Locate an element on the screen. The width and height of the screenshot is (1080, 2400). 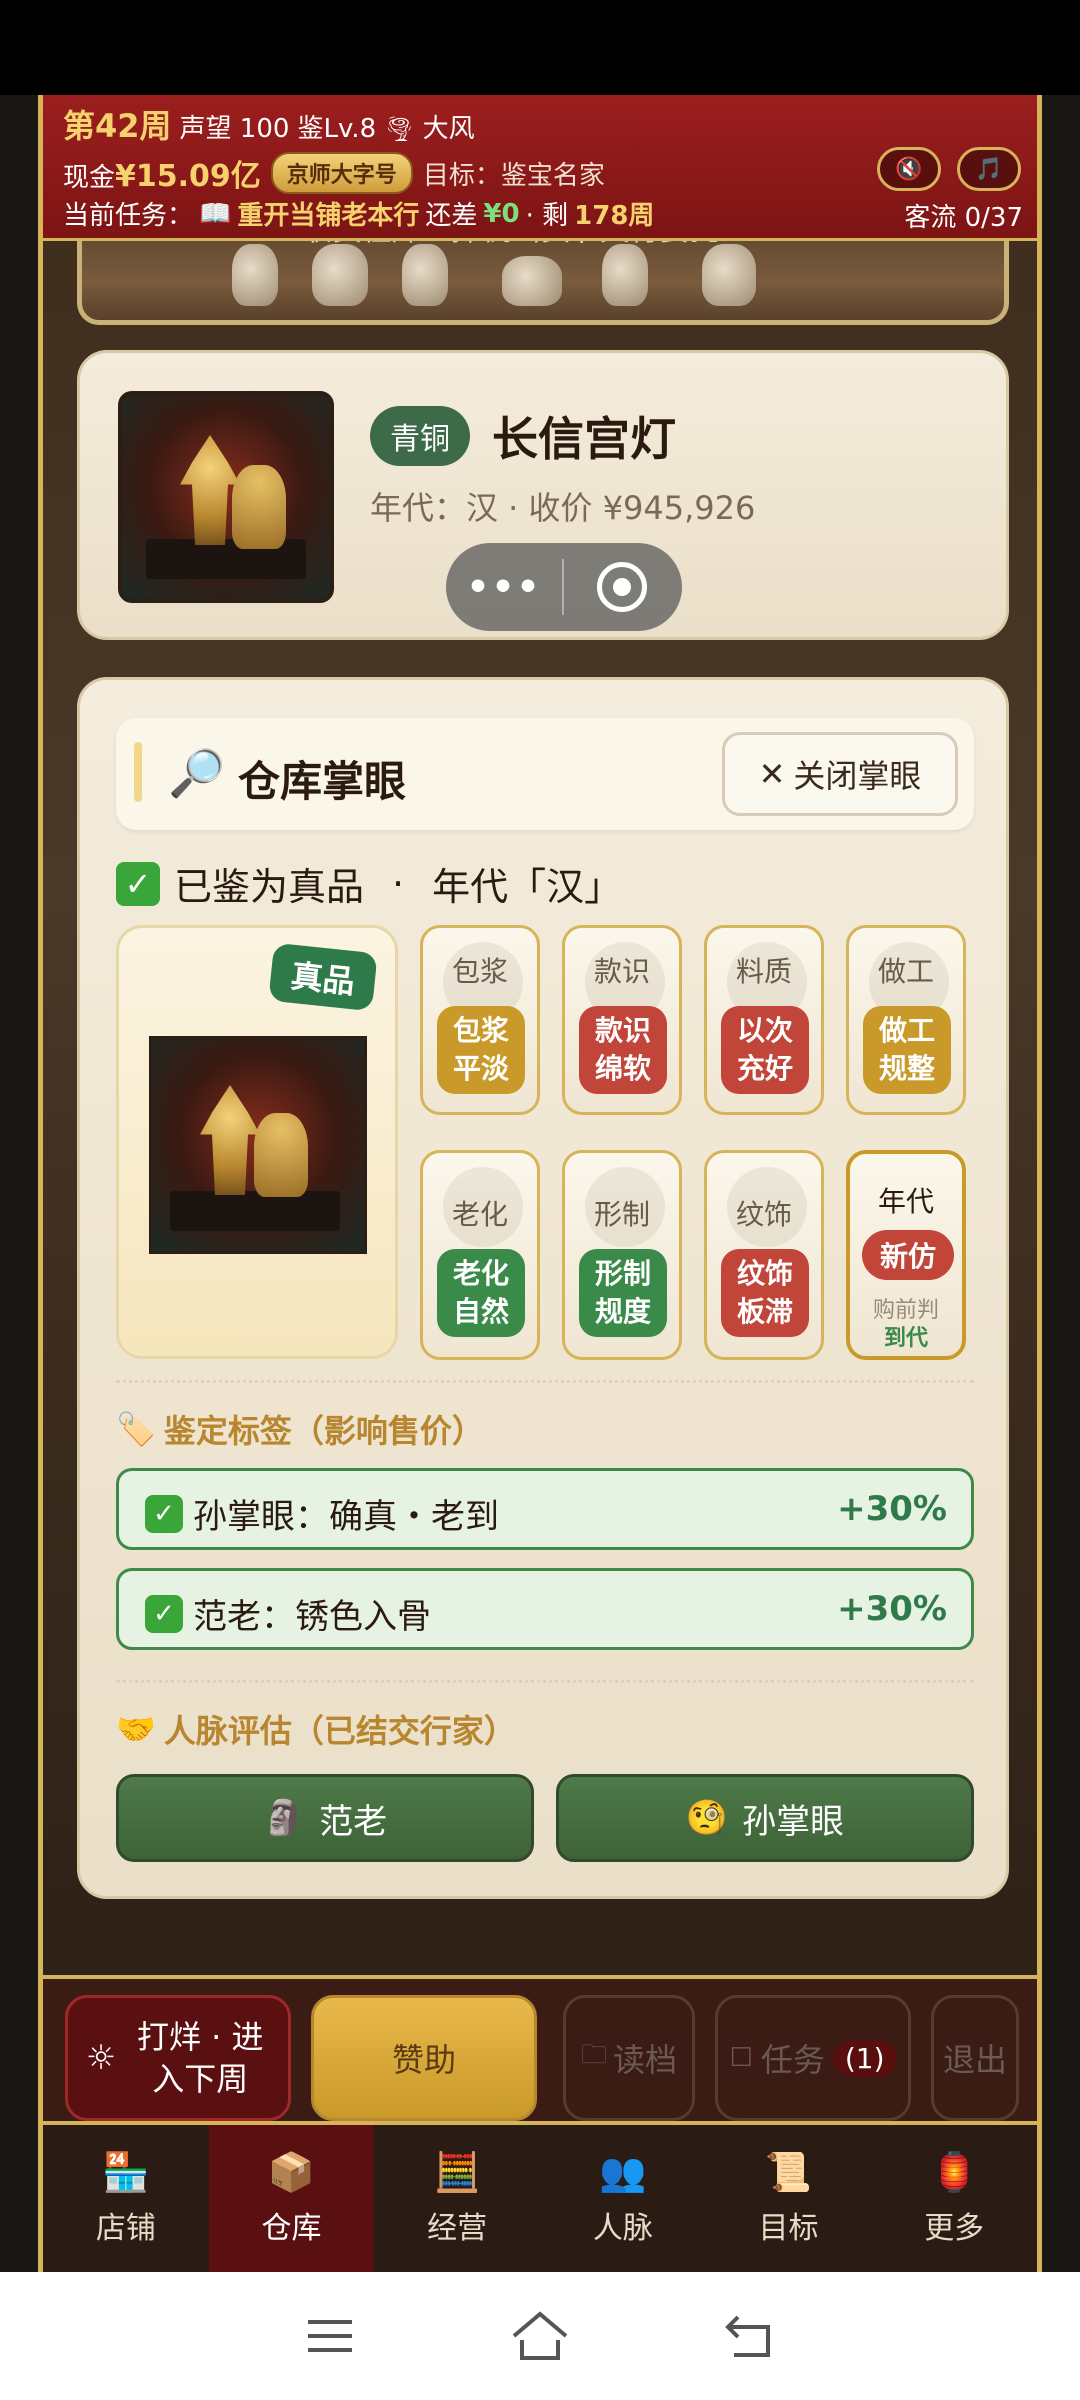
item-name: 长信宫灯 is located at coordinates (584, 439).